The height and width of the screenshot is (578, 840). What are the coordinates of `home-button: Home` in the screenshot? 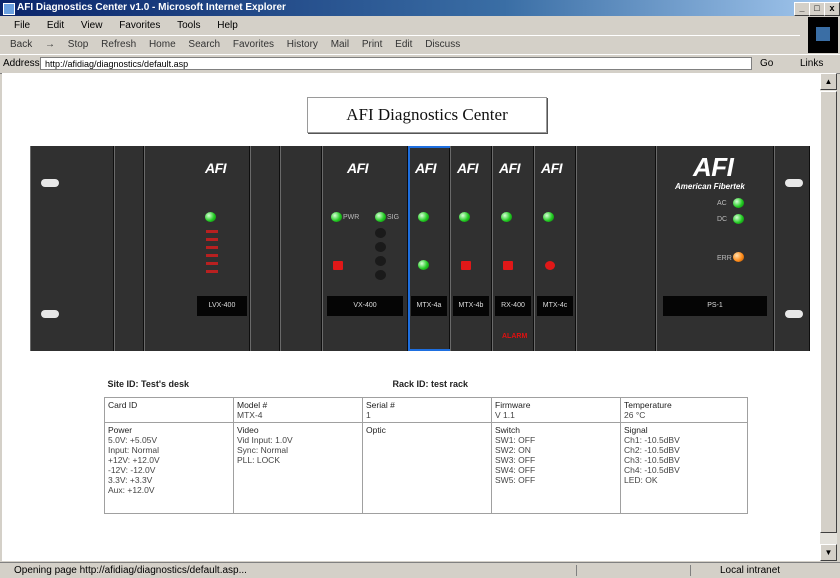 It's located at (162, 44).